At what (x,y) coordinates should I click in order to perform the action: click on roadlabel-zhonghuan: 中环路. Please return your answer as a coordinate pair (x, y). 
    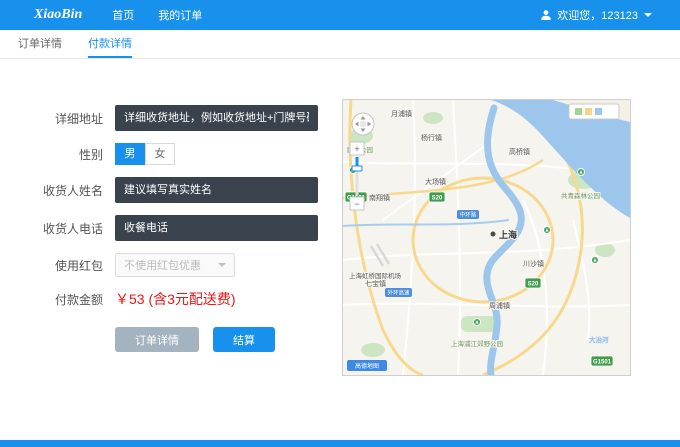
    Looking at the image, I should click on (468, 214).